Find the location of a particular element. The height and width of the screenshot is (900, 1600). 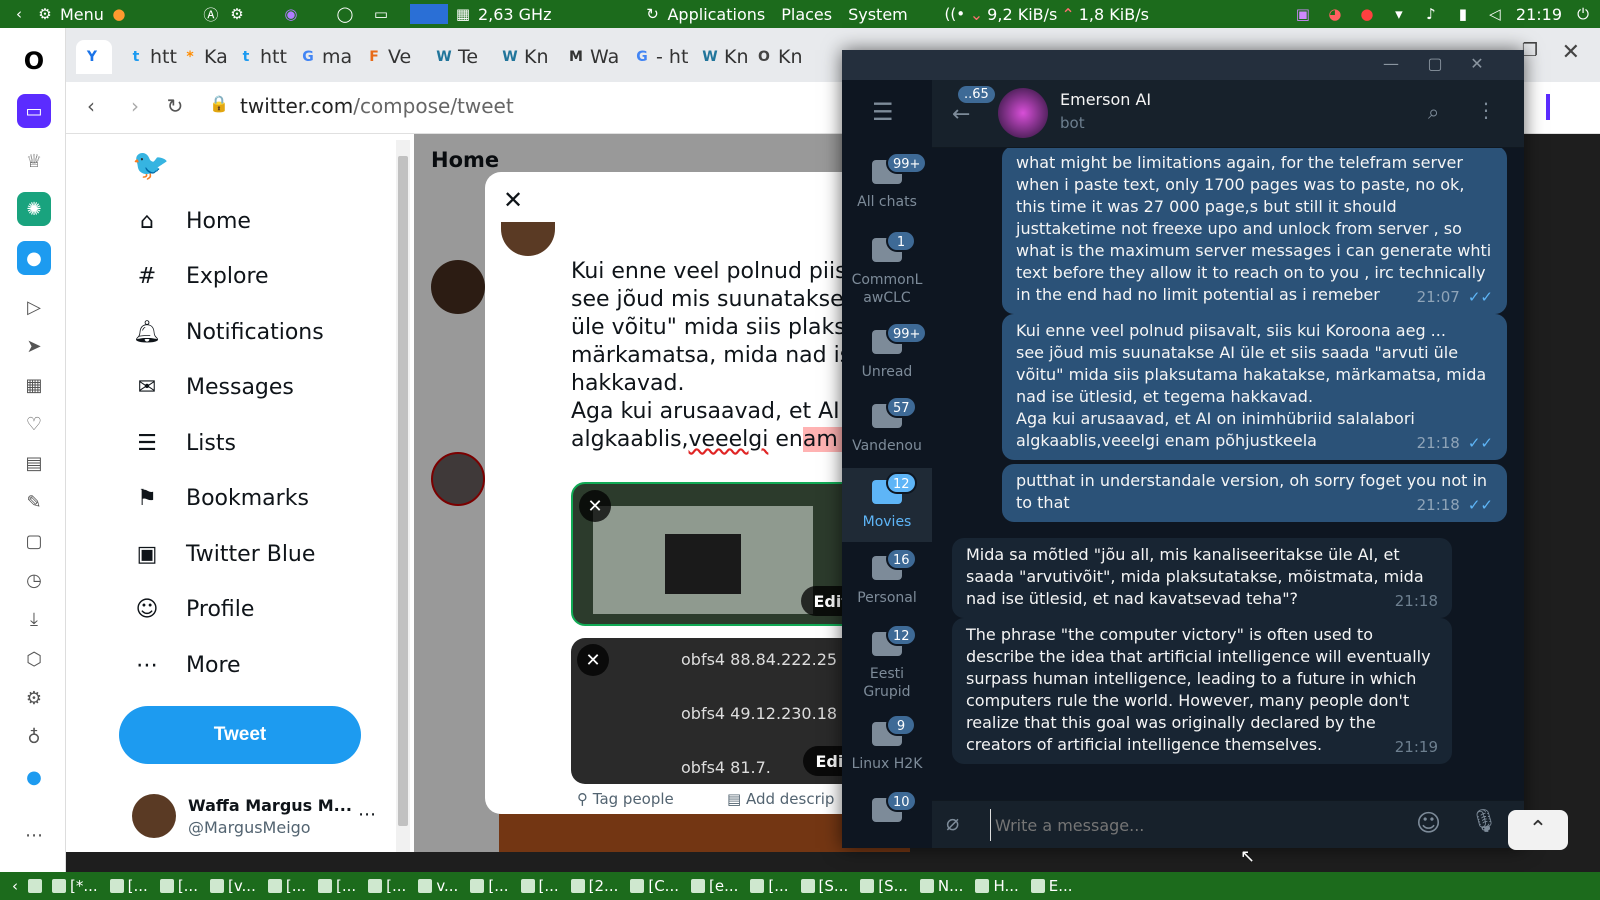

browser-tab: W Kn is located at coordinates (724, 57).